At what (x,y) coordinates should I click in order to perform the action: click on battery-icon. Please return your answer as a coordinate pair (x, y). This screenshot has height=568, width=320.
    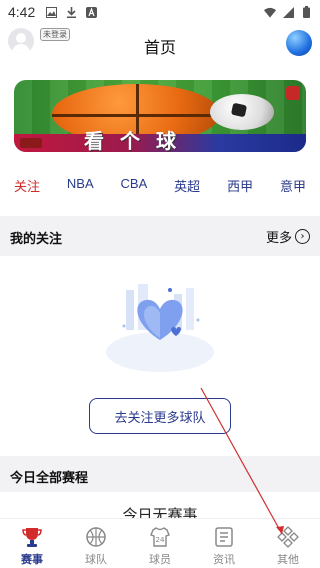
    Looking at the image, I should click on (306, 12).